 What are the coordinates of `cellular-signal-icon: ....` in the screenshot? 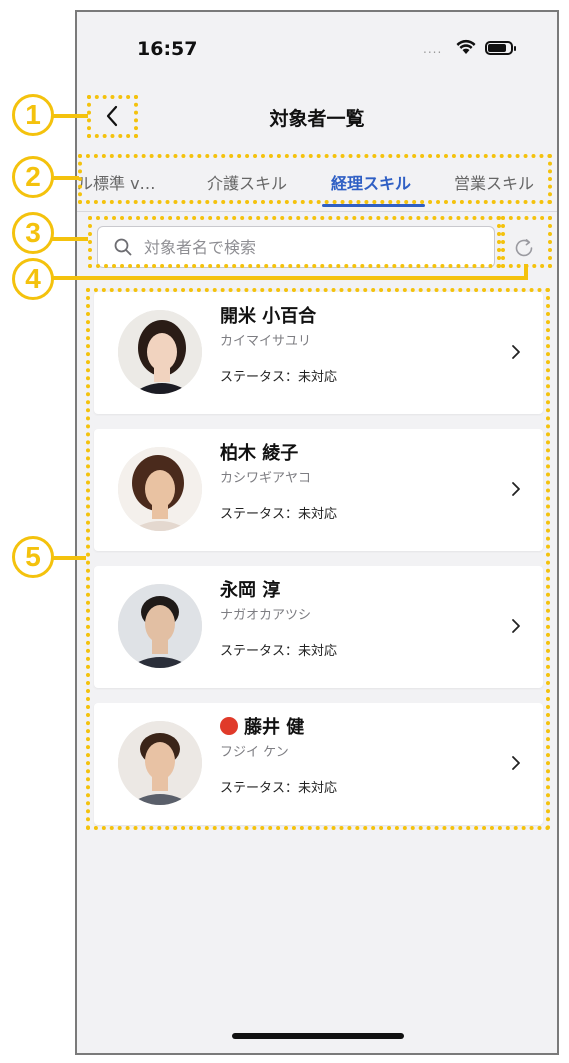 It's located at (433, 49).